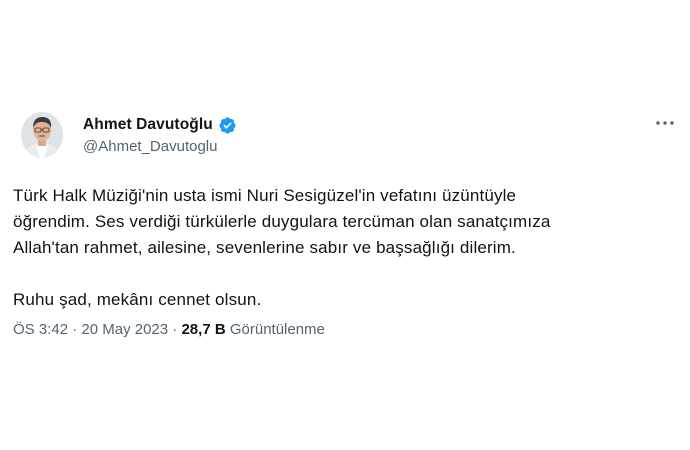 This screenshot has height=450, width=690. What do you see at coordinates (137, 299) in the screenshot?
I see `tweet-text-line: Ruhu şad, mekânı cennet olsun.` at bounding box center [137, 299].